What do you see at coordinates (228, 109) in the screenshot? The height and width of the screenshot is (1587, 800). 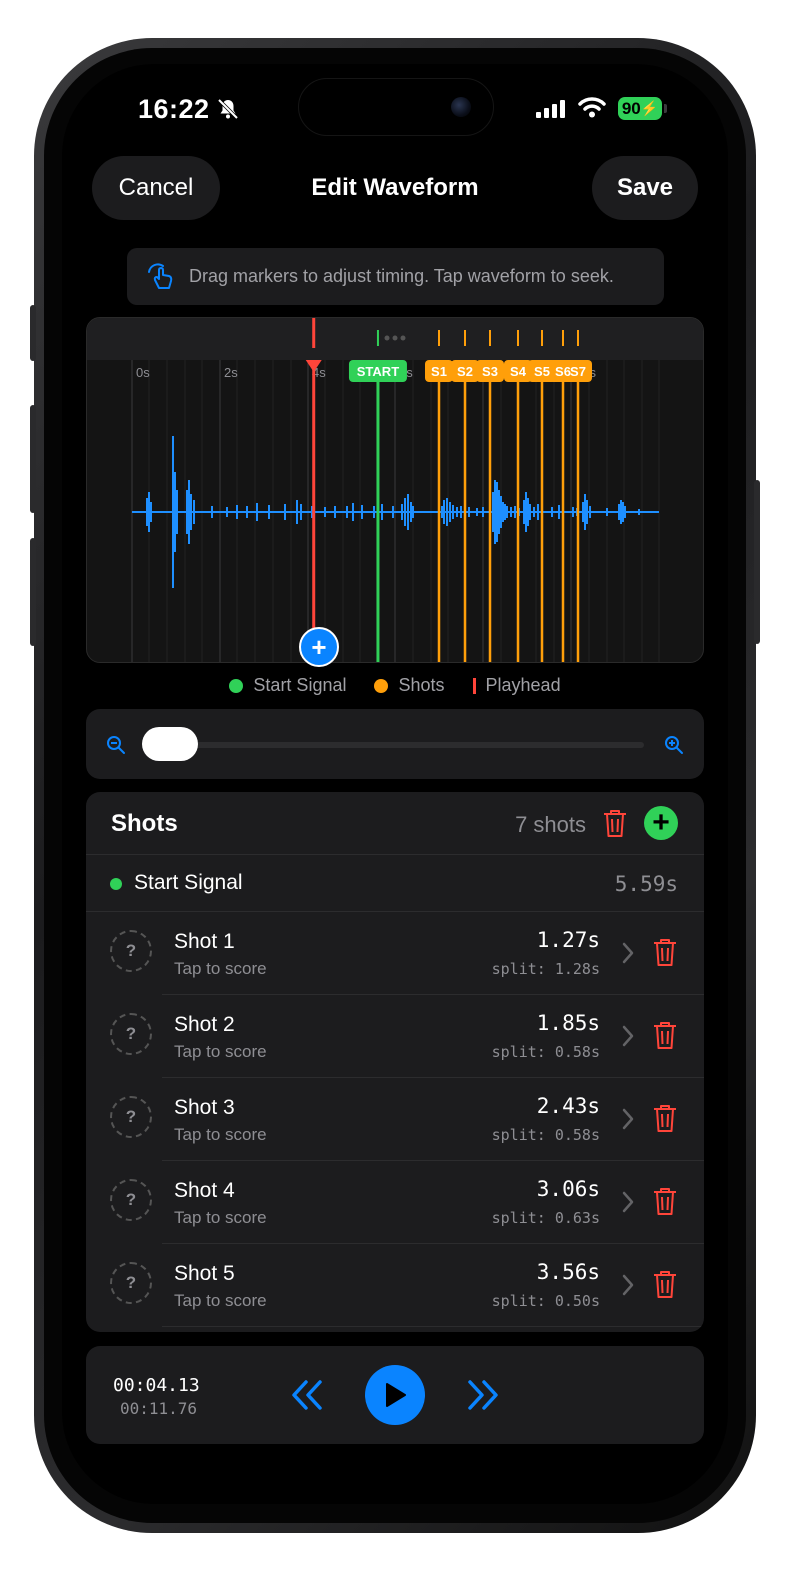 I see `bell-slash-icon` at bounding box center [228, 109].